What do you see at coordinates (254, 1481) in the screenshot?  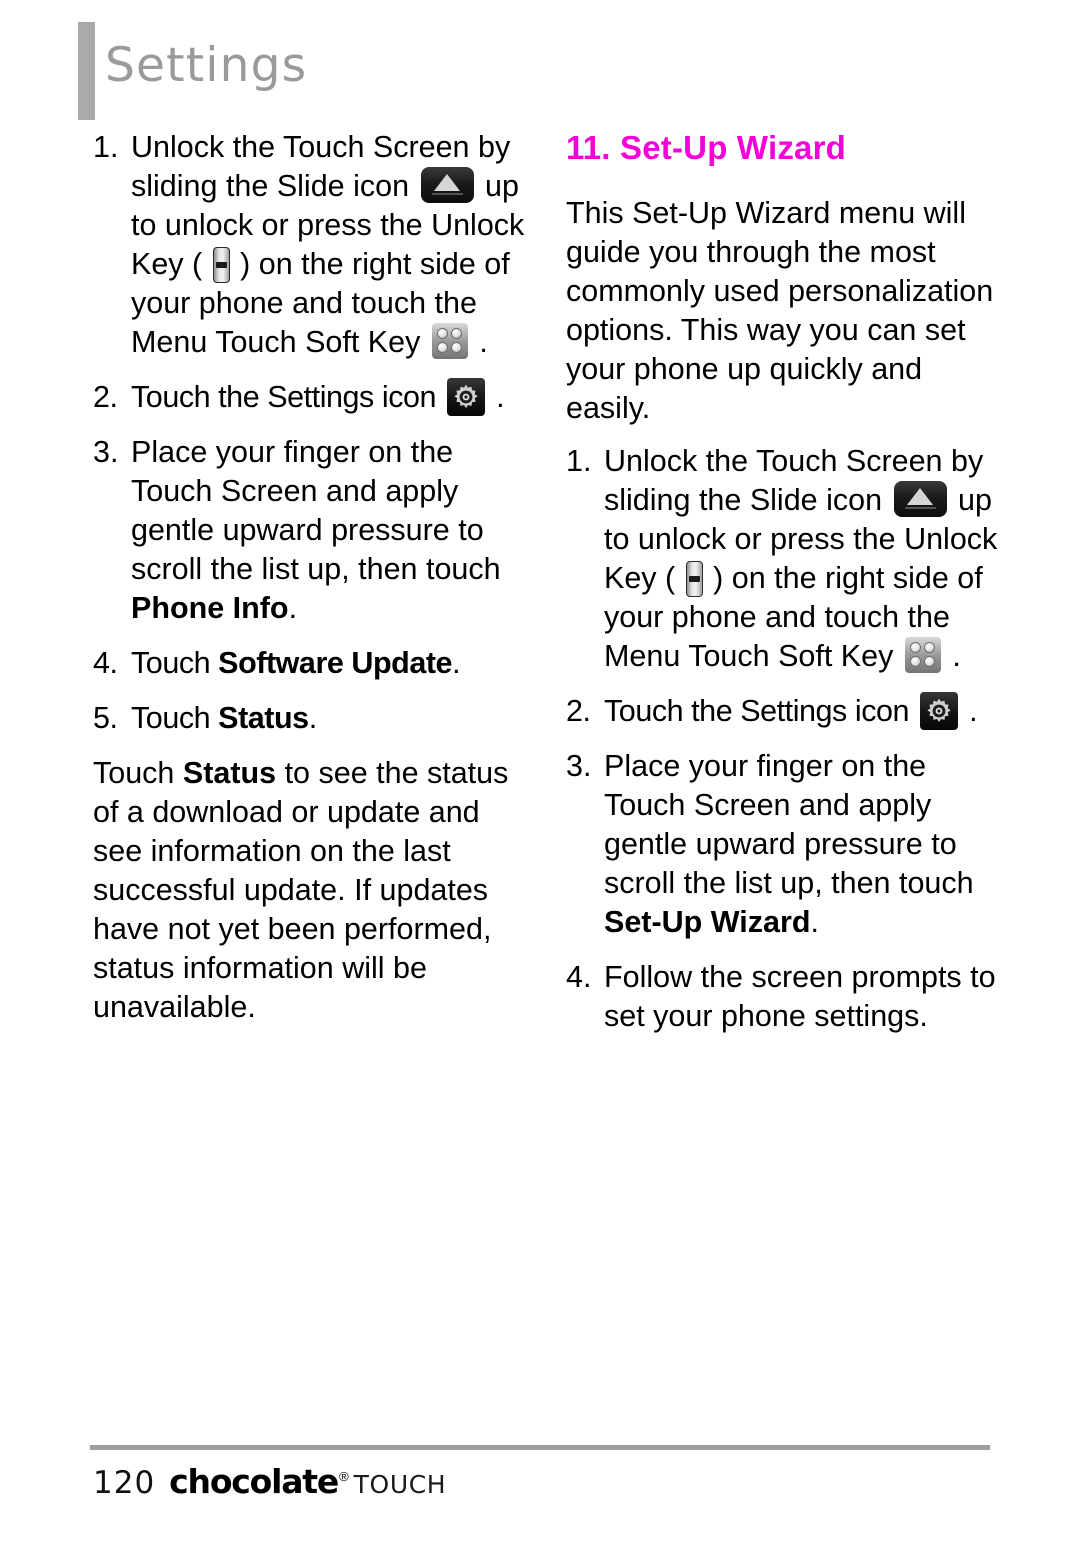 I see `brand-name: chocolate` at bounding box center [254, 1481].